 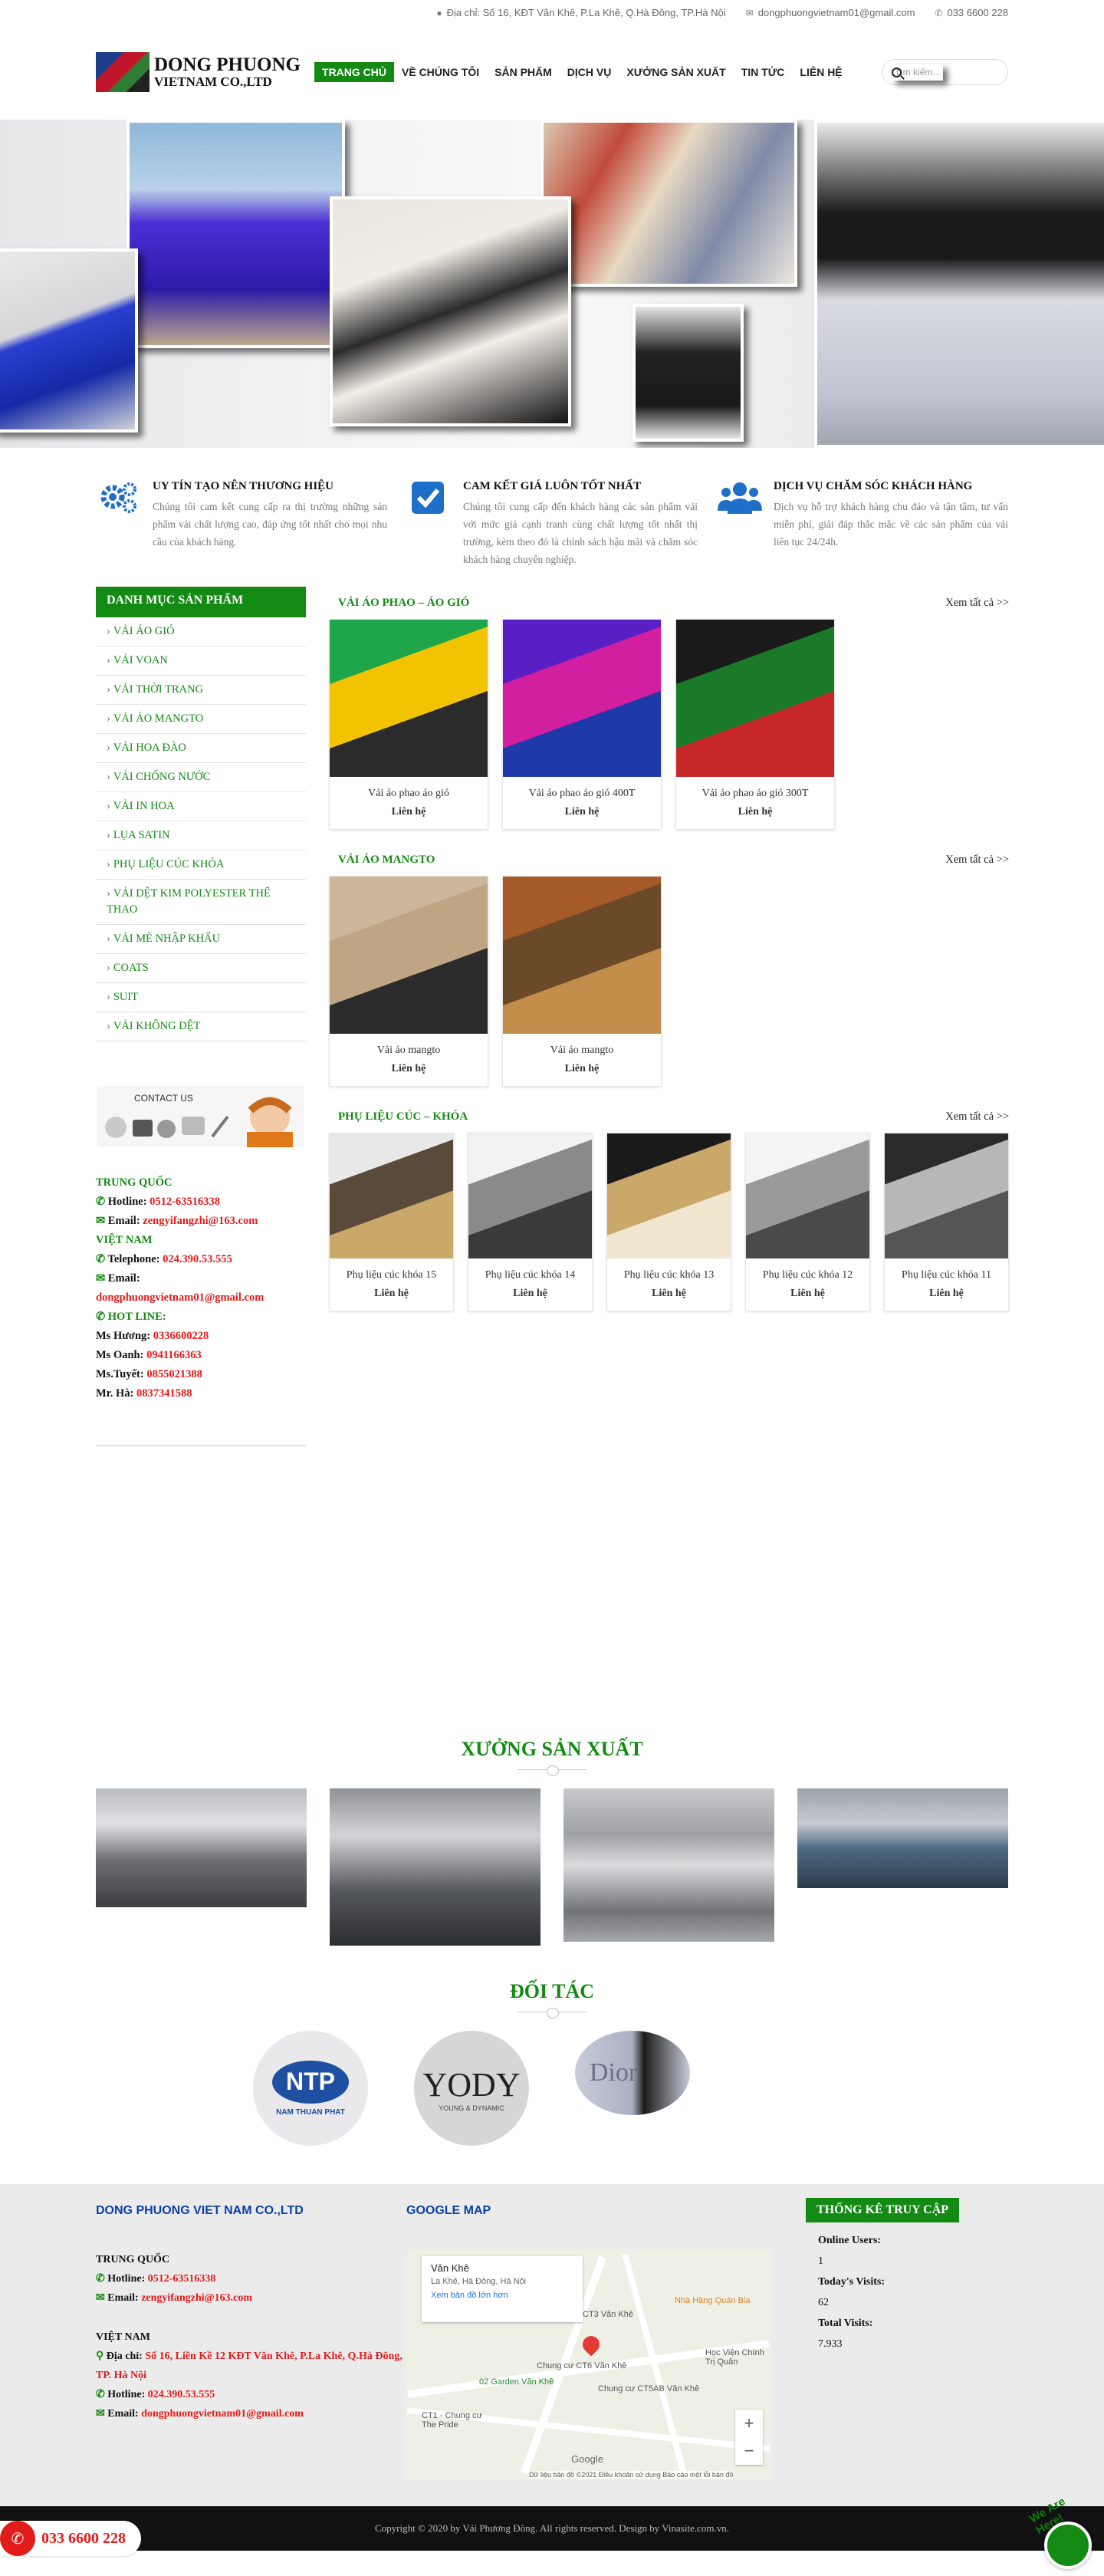 What do you see at coordinates (201, 997) in the screenshot?
I see `category-item: SUIT` at bounding box center [201, 997].